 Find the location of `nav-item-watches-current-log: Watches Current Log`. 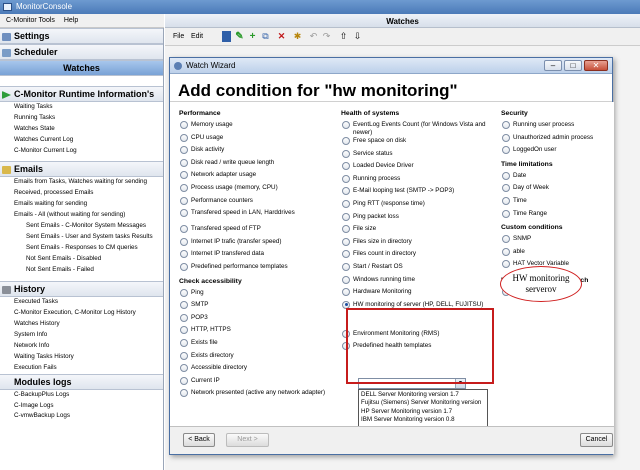

nav-item-watches-current-log: Watches Current Log is located at coordinates (81, 140).